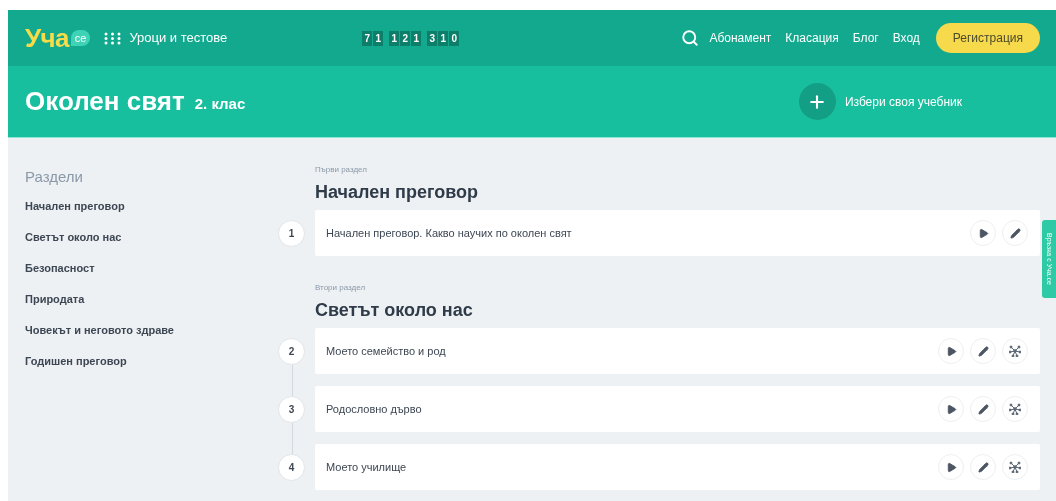 The height and width of the screenshot is (501, 1056). I want to click on lesson-number: 1, so click(291, 233).